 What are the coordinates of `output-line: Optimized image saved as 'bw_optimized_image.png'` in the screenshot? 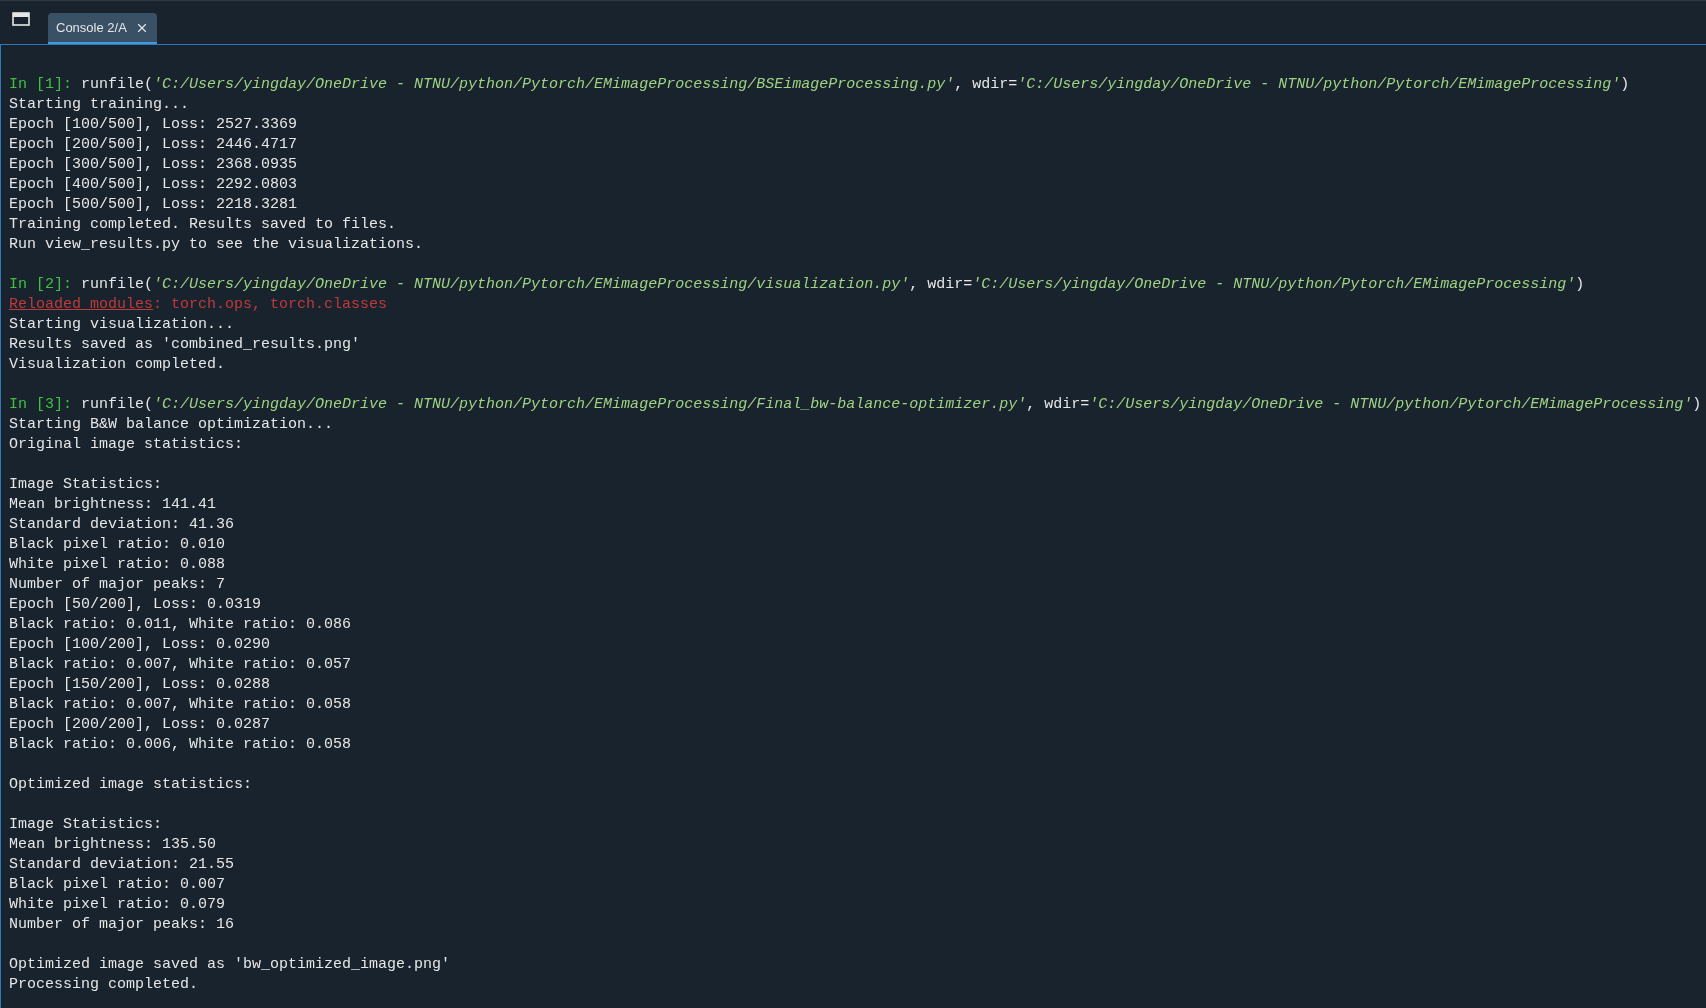 It's located at (230, 964).